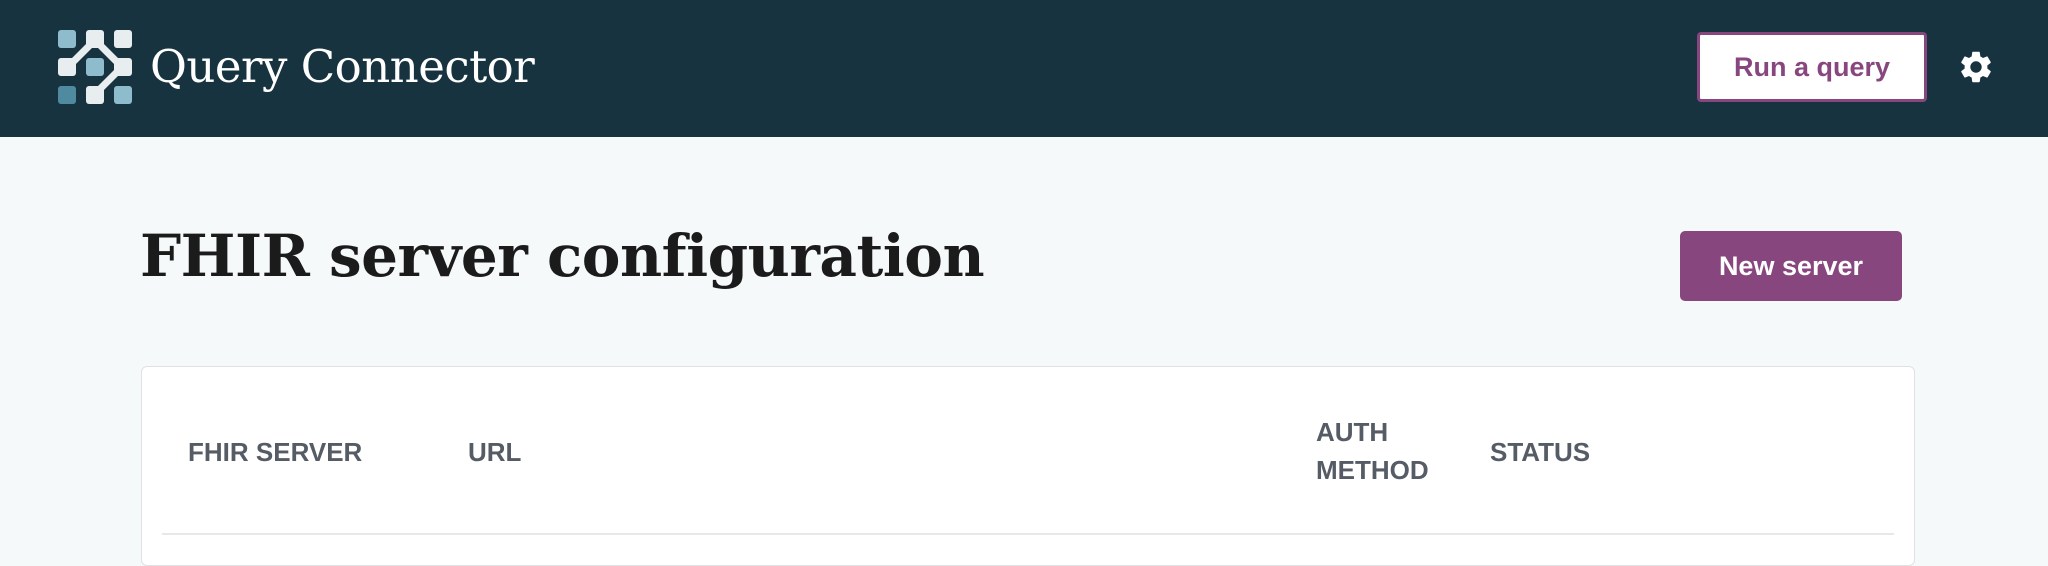 The width and height of the screenshot is (2048, 566). I want to click on table-header-divider, so click(1028, 534).